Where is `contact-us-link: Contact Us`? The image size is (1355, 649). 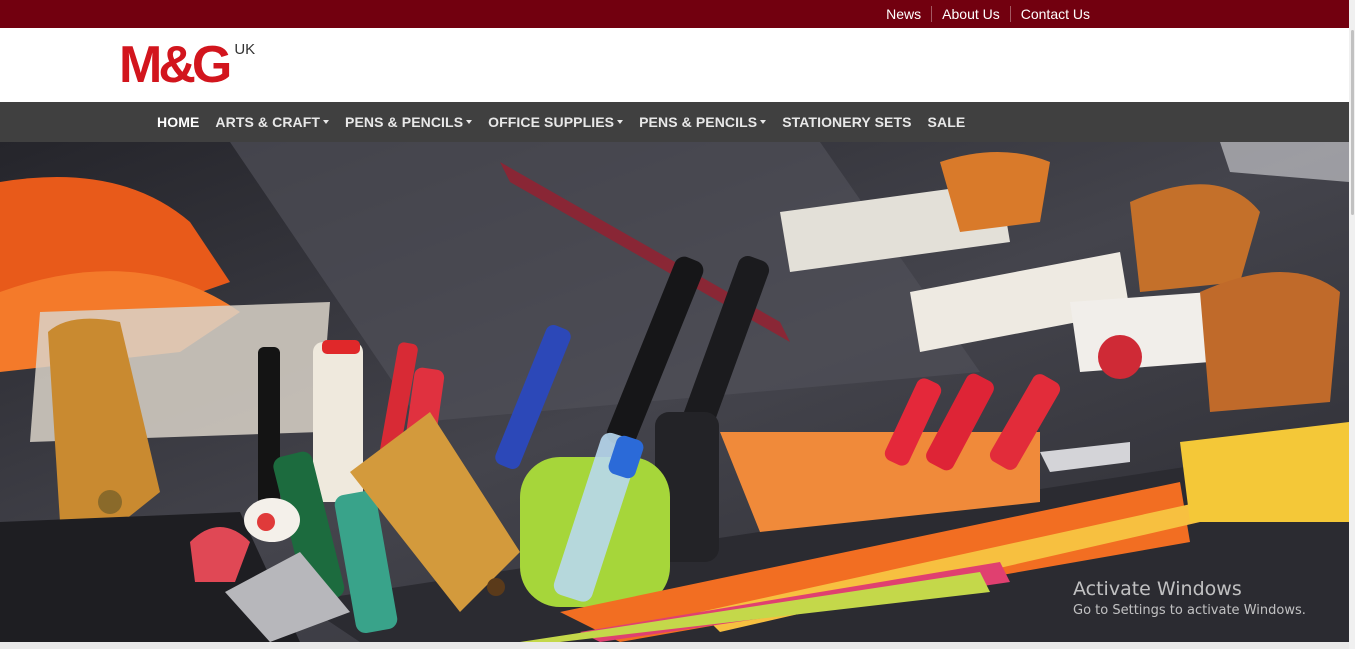 contact-us-link: Contact Us is located at coordinates (1054, 14).